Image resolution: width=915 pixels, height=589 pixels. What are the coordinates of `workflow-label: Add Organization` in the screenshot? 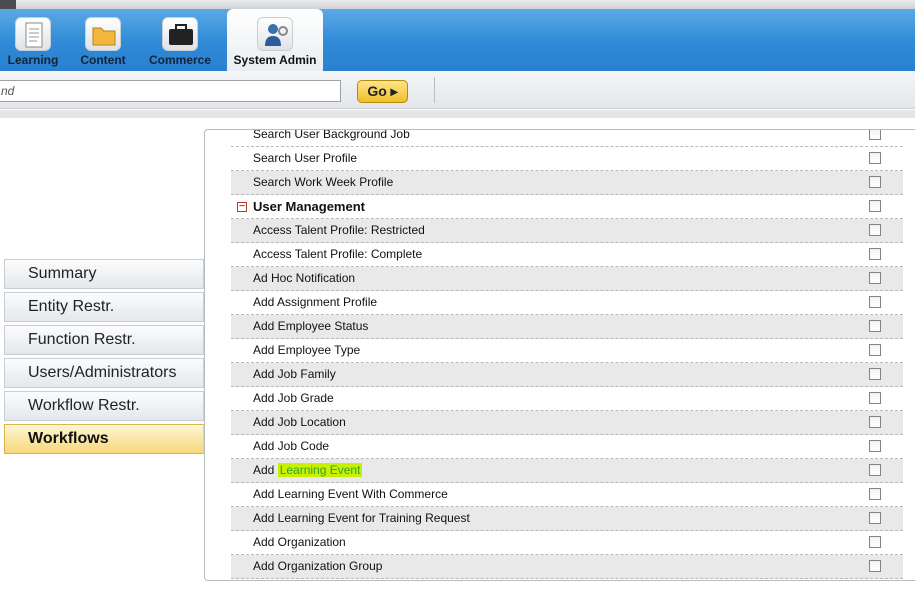 It's located at (299, 542).